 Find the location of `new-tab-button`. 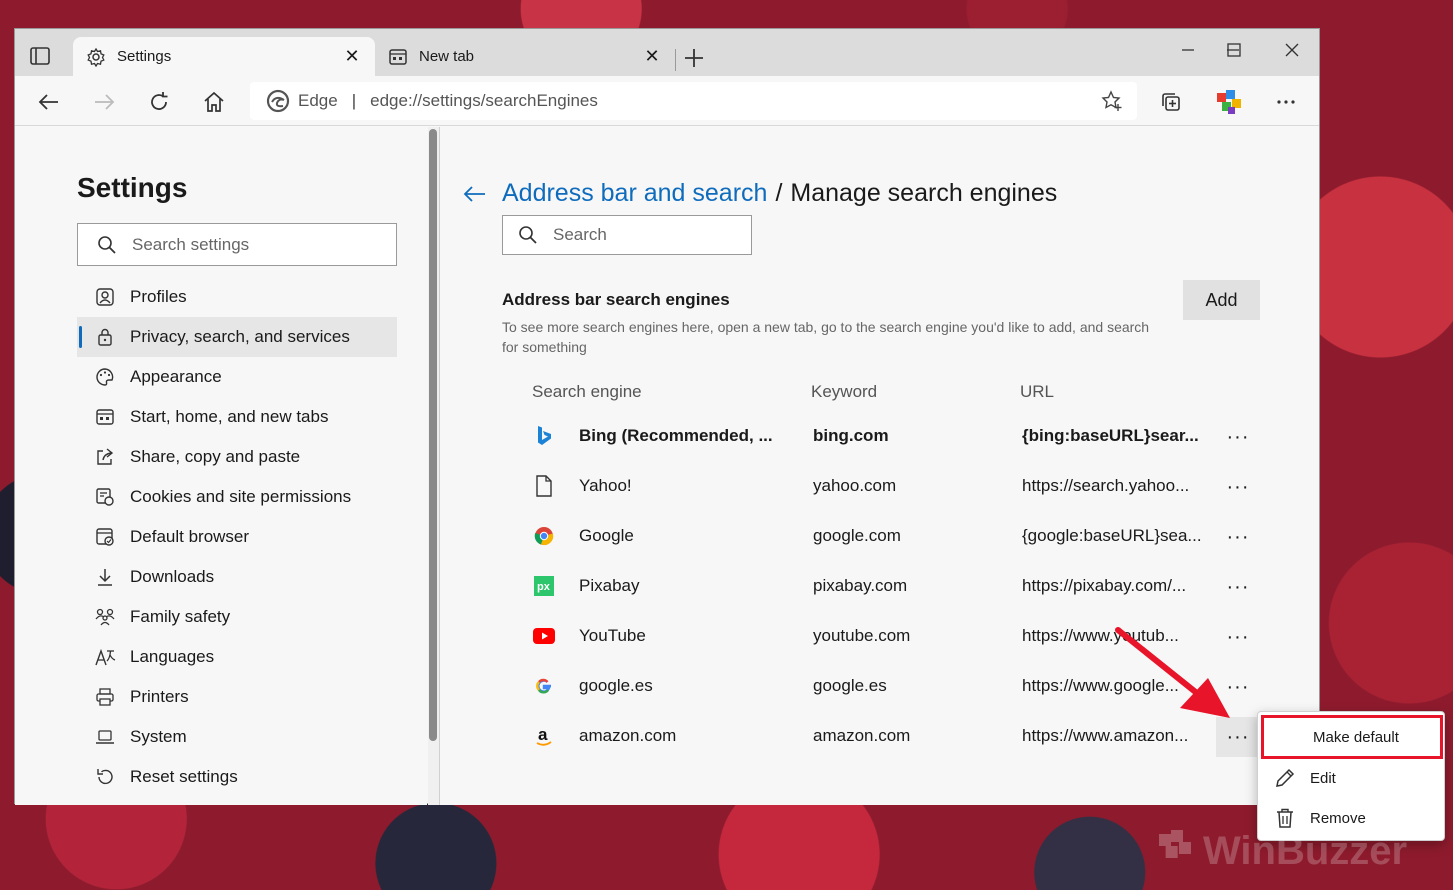

new-tab-button is located at coordinates (694, 58).